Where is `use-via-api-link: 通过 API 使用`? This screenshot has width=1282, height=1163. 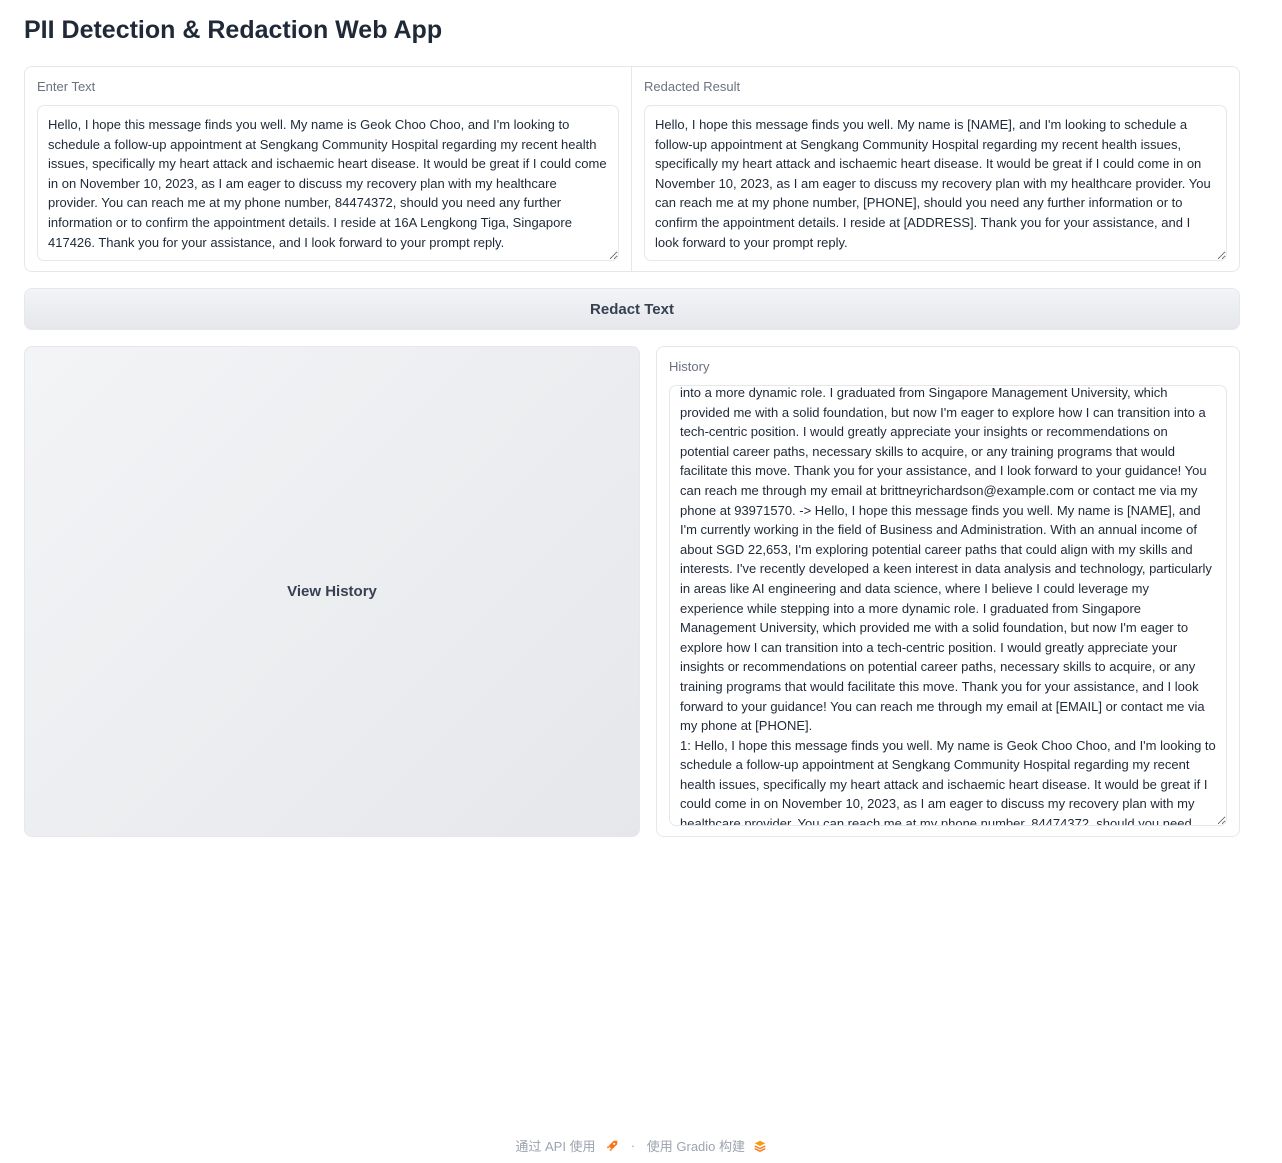 use-via-api-link: 通过 API 使用 is located at coordinates (555, 1146).